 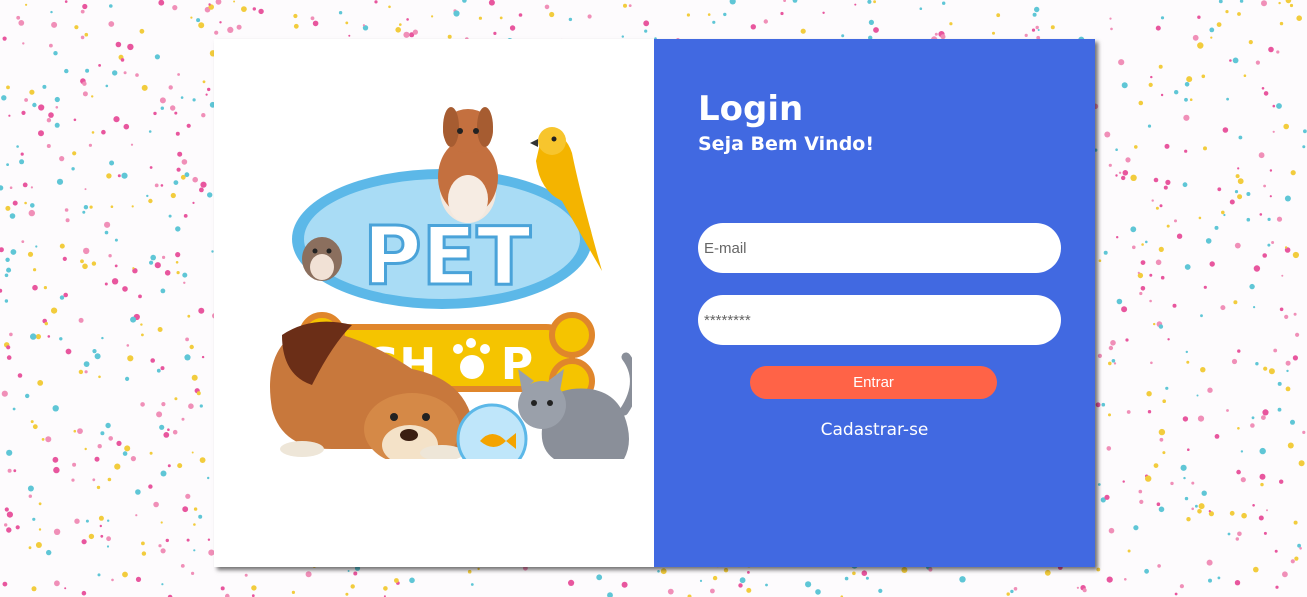 I want to click on login-button: Entrar, so click(x=873, y=382).